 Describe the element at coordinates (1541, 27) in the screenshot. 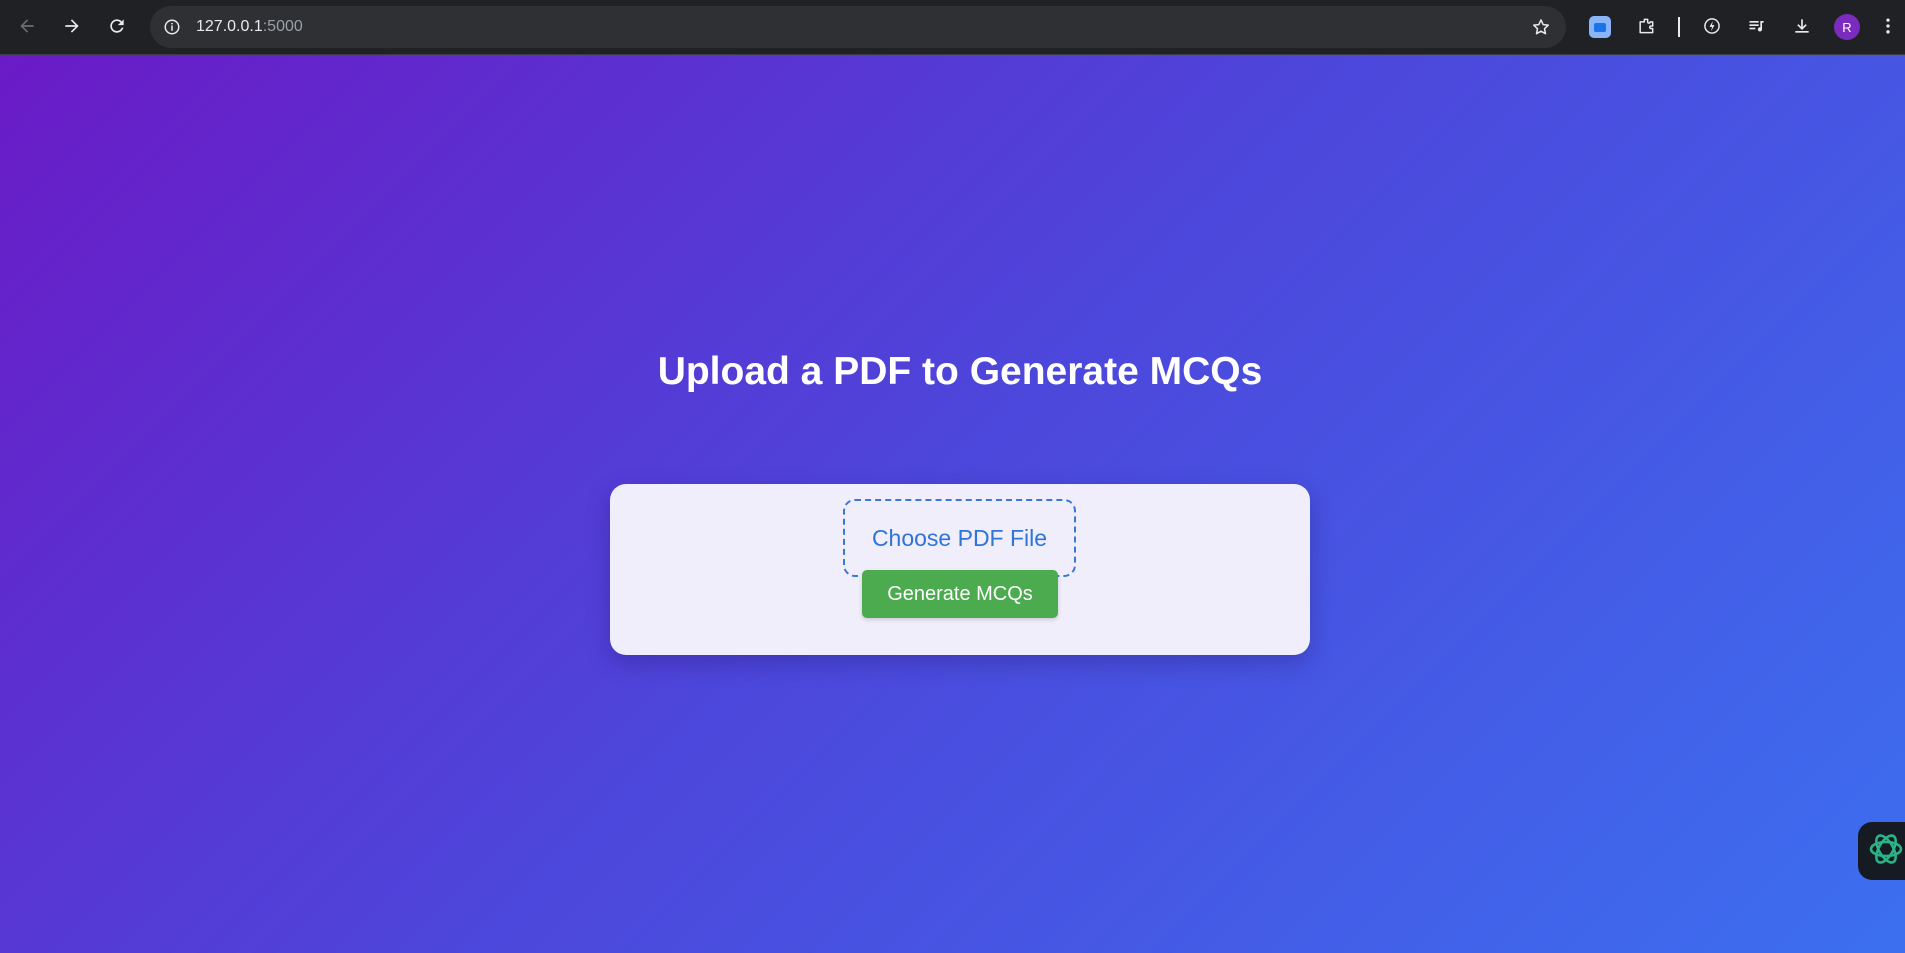

I see `bookmark-star-icon` at that location.